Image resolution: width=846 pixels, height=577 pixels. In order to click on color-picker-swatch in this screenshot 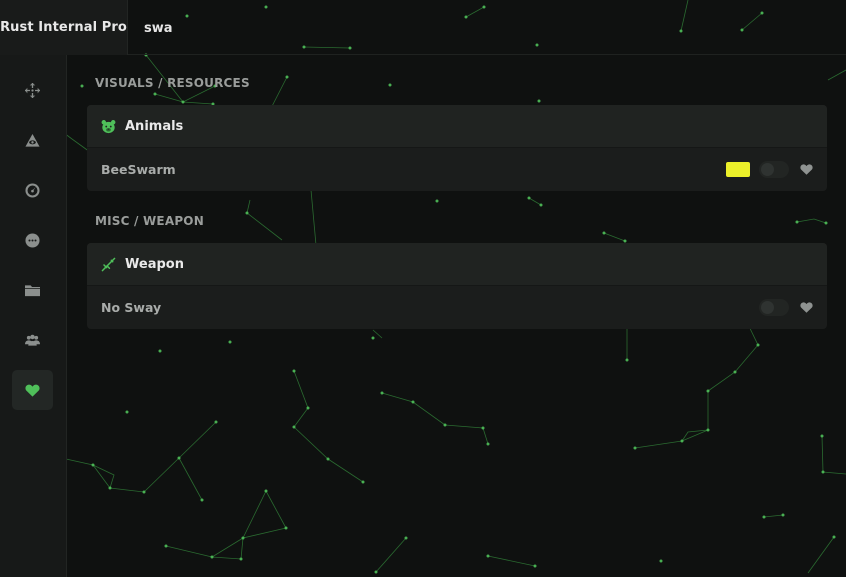, I will do `click(738, 169)`.